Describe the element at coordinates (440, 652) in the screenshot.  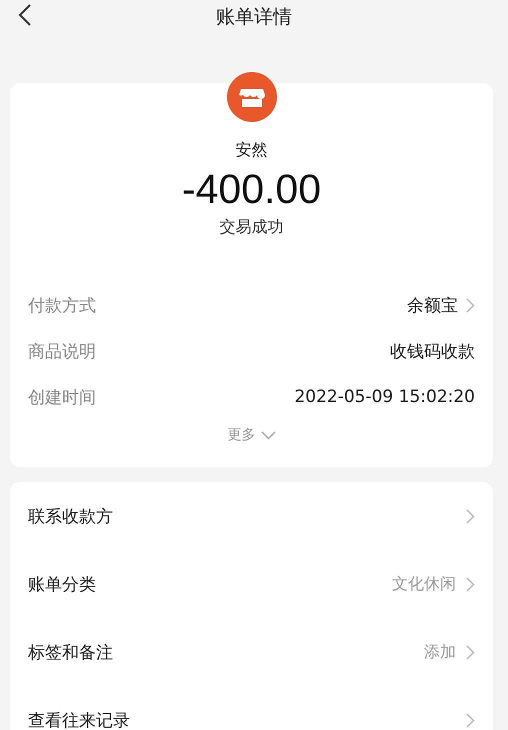
I see `action-value: 添加` at that location.